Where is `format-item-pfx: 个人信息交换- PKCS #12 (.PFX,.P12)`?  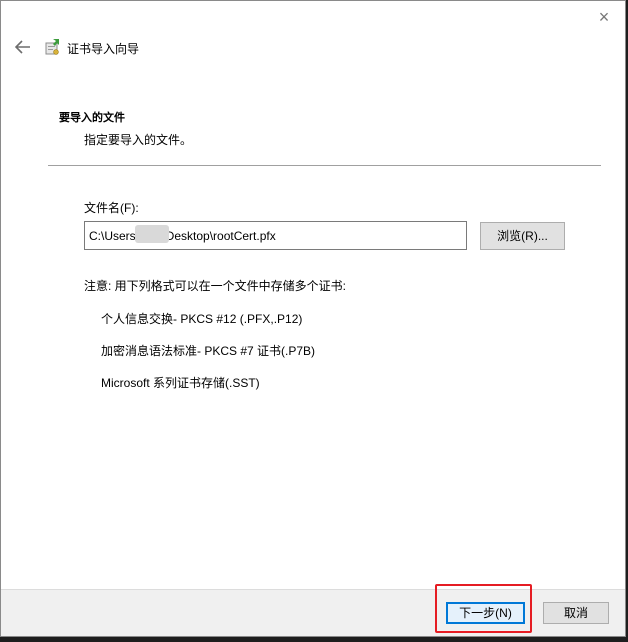
format-item-pfx: 个人信息交换- PKCS #12 (.PFX,.P12) is located at coordinates (202, 319).